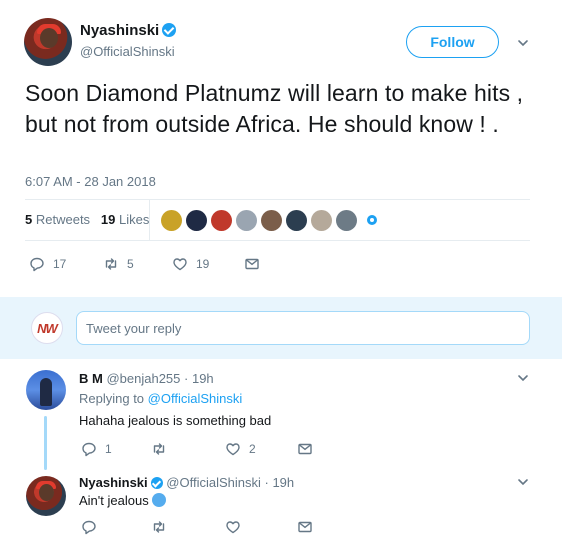  What do you see at coordinates (372, 220) in the screenshot?
I see `more-likers-icon` at bounding box center [372, 220].